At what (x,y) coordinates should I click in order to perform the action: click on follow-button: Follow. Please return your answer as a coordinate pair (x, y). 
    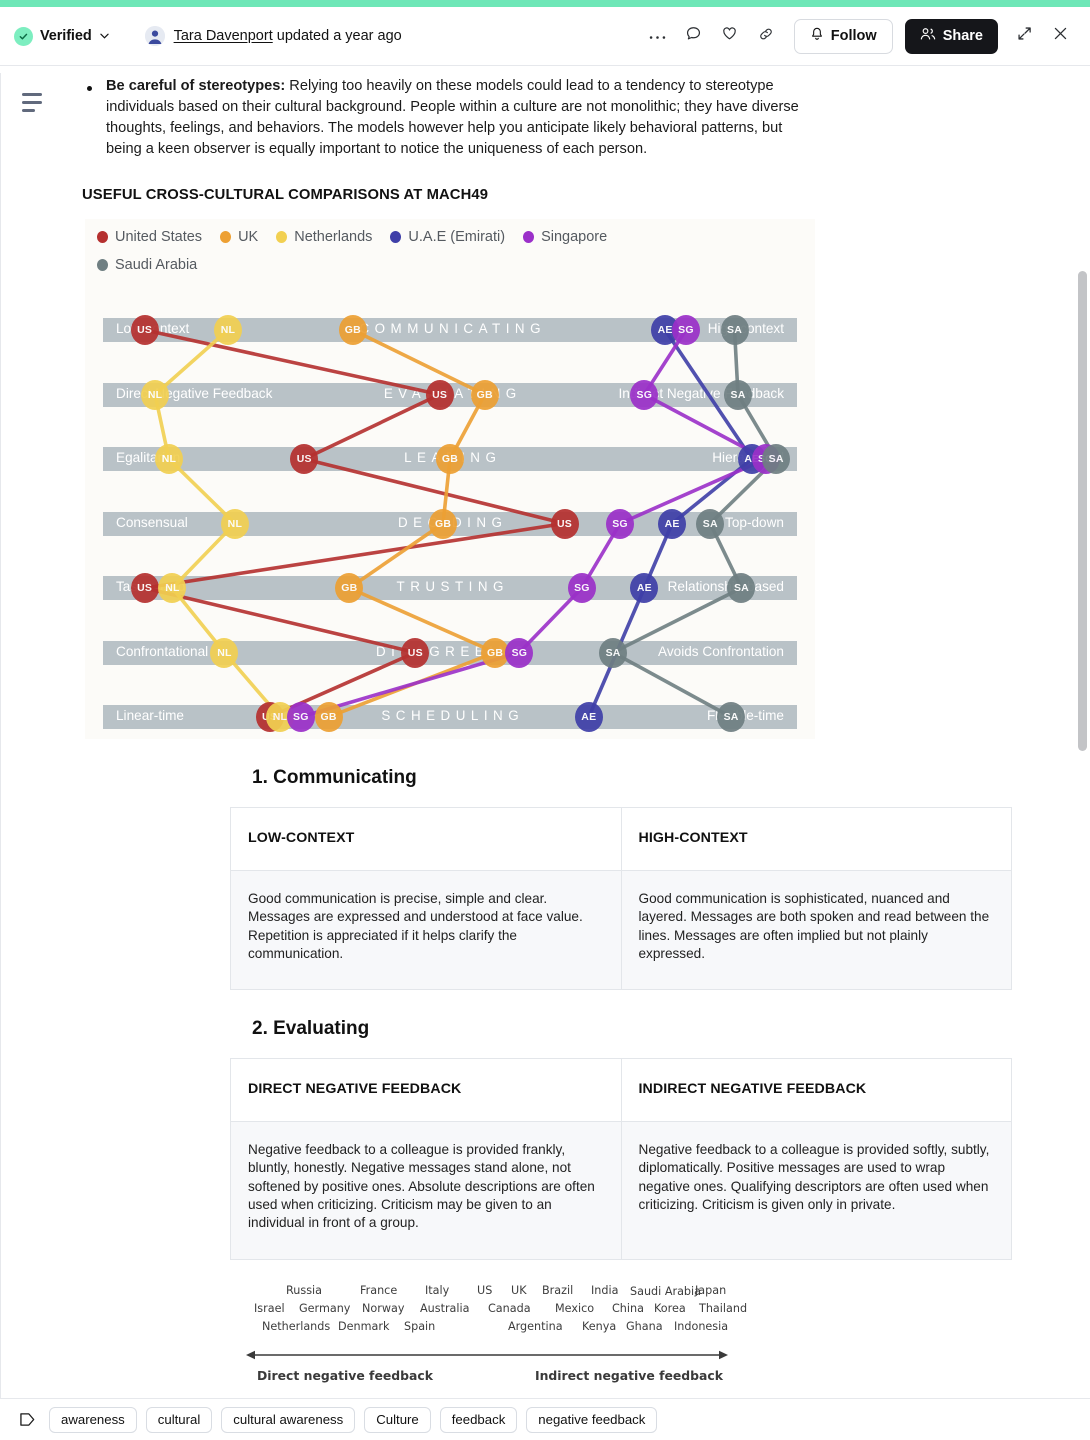
    Looking at the image, I should click on (843, 36).